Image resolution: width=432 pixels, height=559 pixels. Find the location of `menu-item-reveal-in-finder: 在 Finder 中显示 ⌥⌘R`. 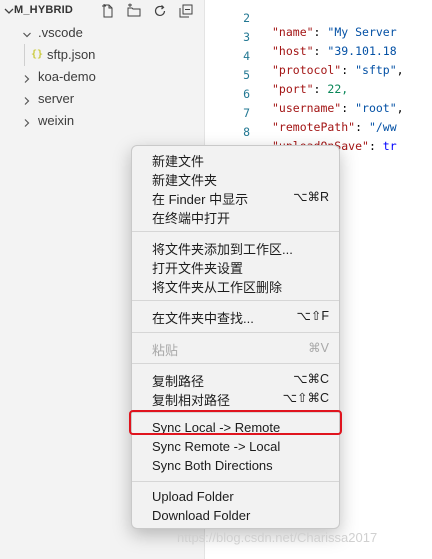

menu-item-reveal-in-finder: 在 Finder 中显示 ⌥⌘R is located at coordinates (235, 197).